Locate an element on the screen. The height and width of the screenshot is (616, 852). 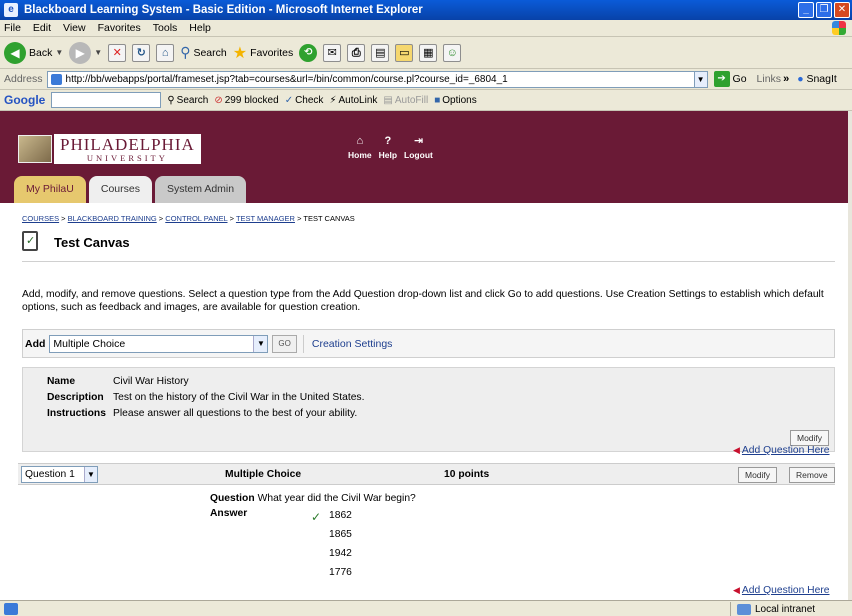
block-icon: ⊘ is located at coordinates (218, 100).